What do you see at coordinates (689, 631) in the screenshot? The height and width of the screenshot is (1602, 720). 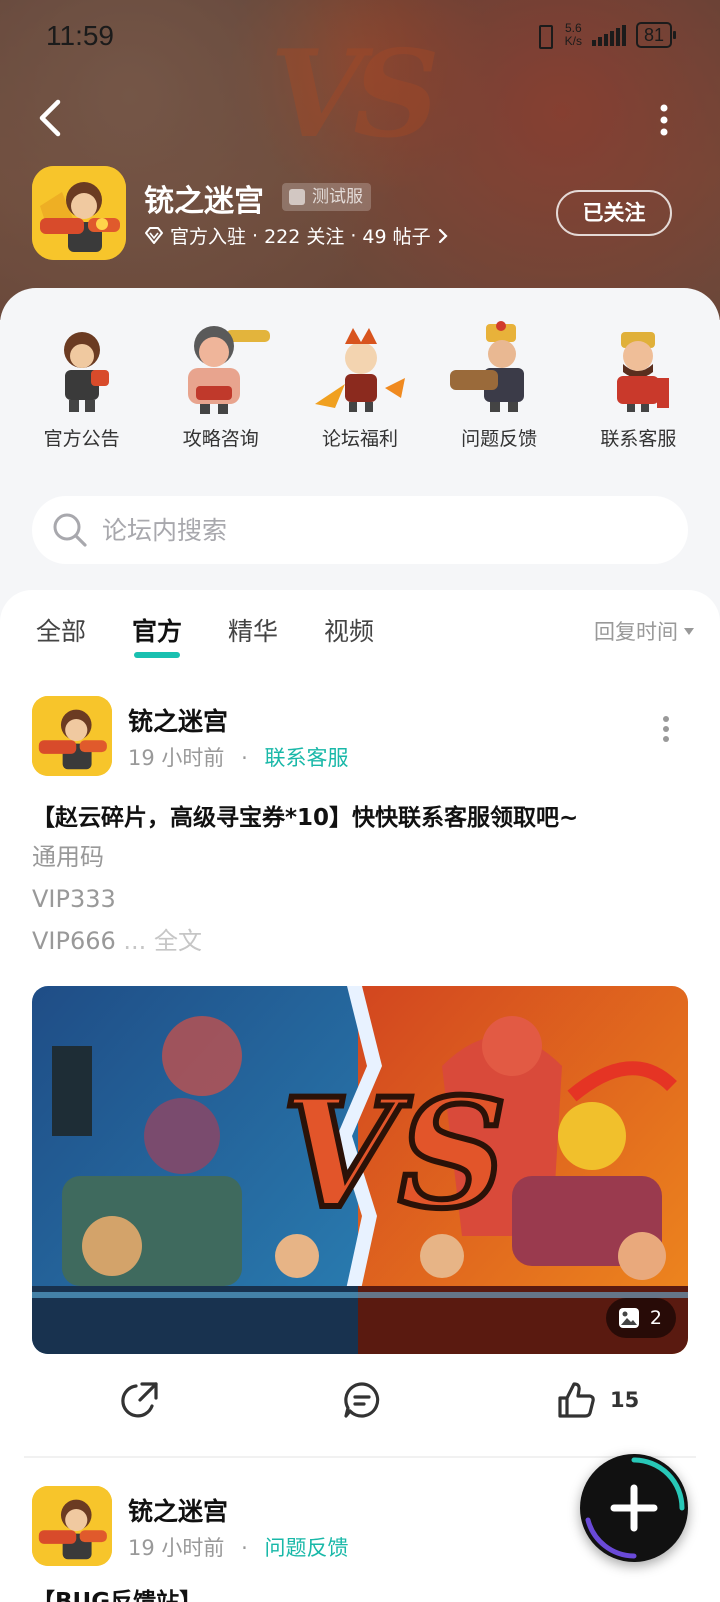 I see `caret-down-icon` at bounding box center [689, 631].